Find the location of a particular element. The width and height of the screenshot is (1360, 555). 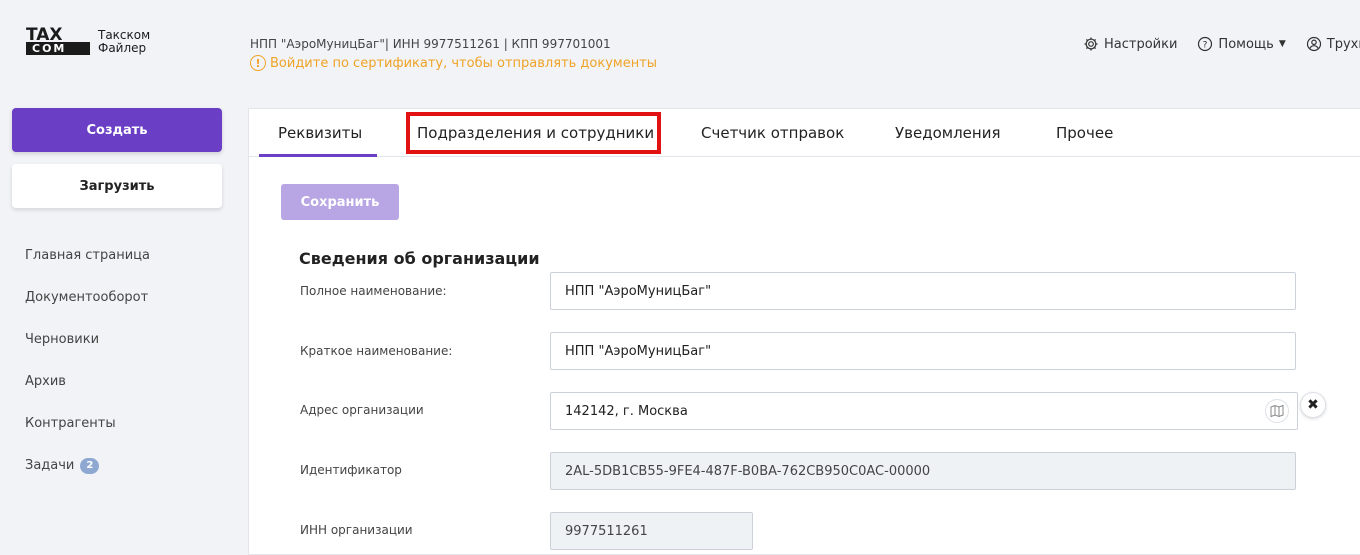

help-menu: ? Помощь ▼ is located at coordinates (1241, 44).